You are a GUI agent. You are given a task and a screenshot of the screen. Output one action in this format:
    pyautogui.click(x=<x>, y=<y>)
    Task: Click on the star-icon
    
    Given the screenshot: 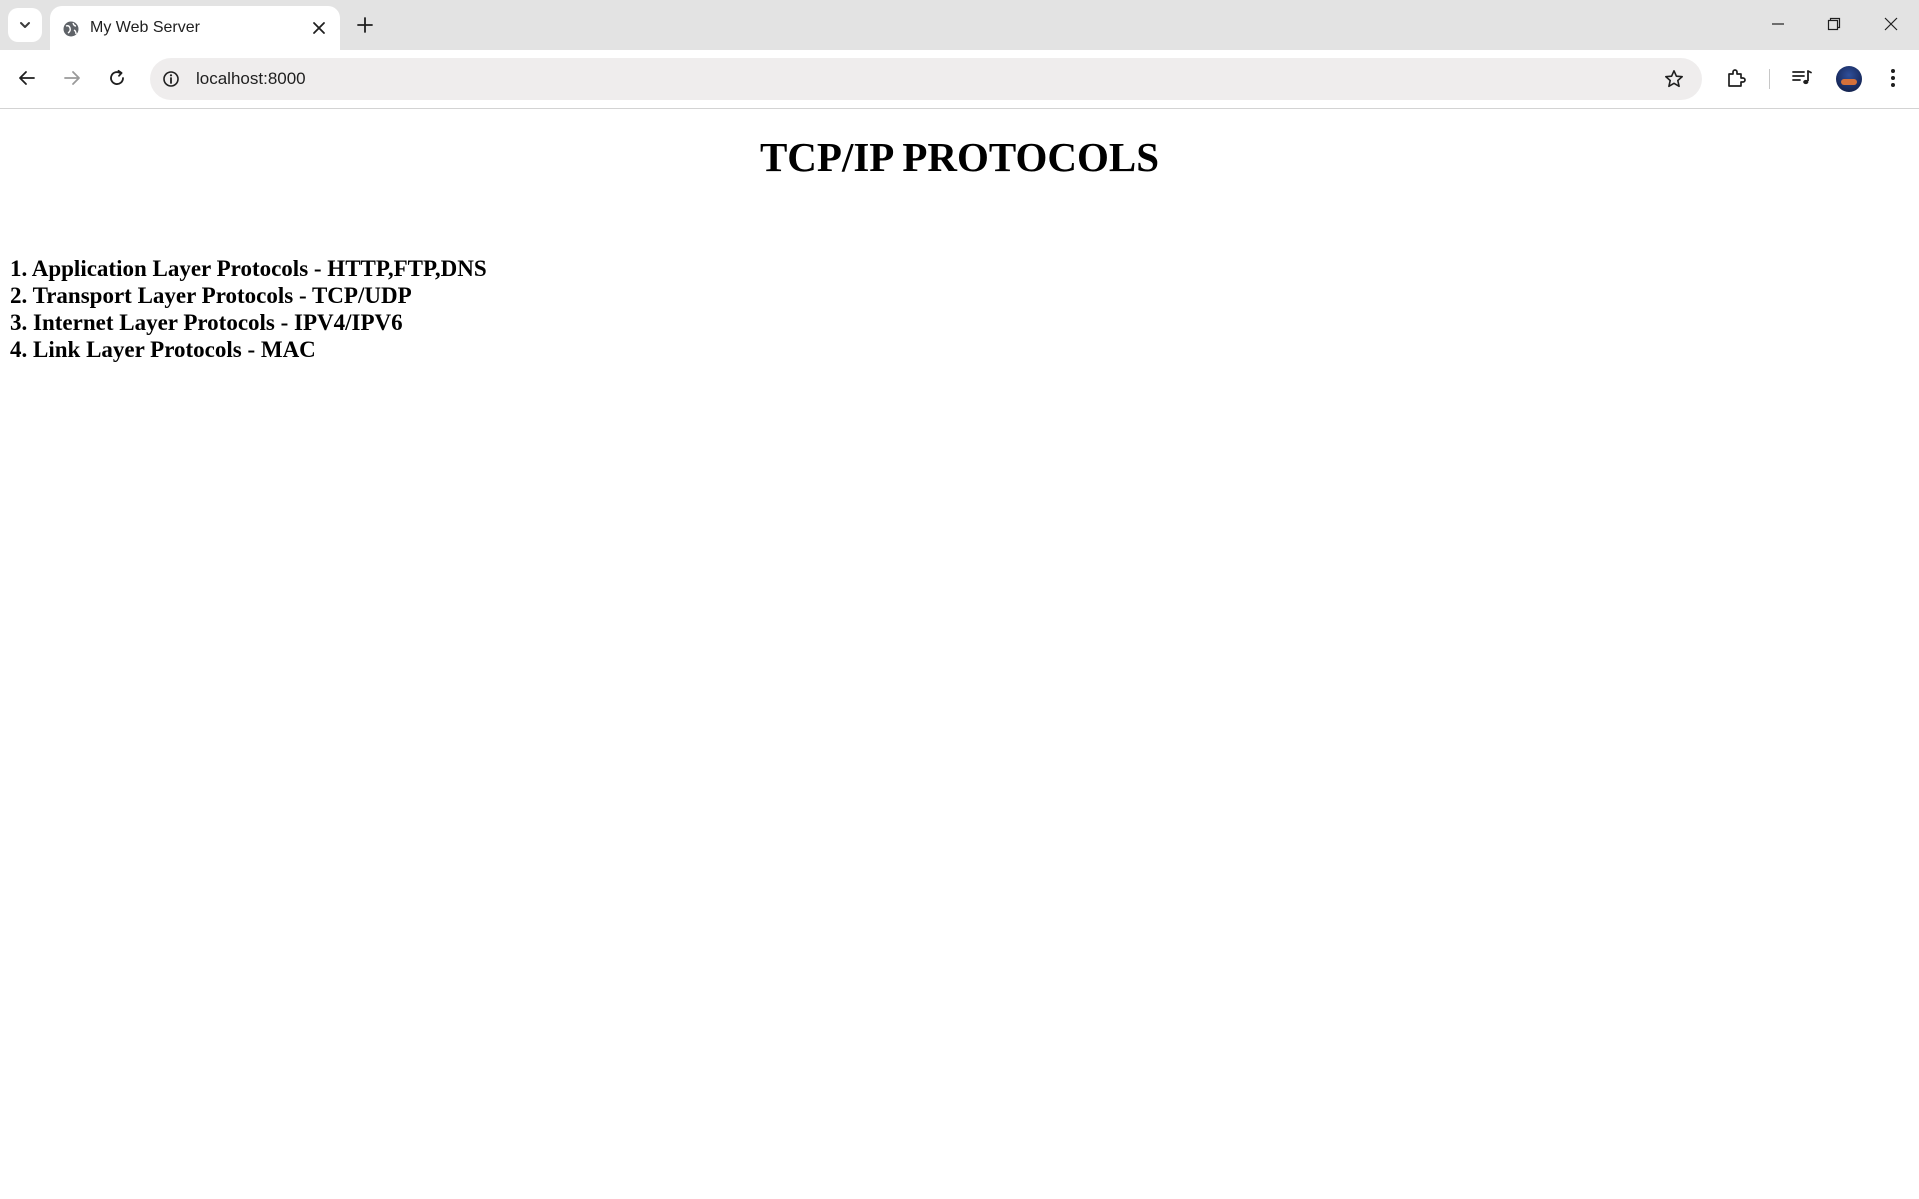 What is the action you would take?
    pyautogui.click(x=1674, y=79)
    